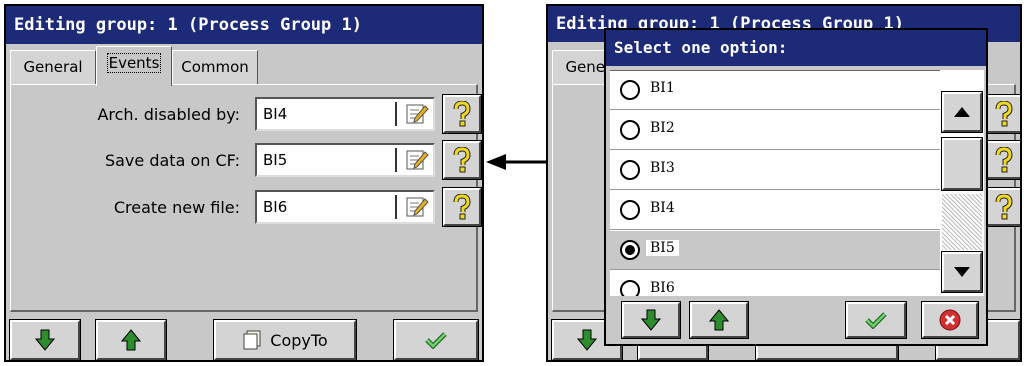 Image resolution: width=1026 pixels, height=366 pixels. I want to click on option-label: BI3, so click(662, 168).